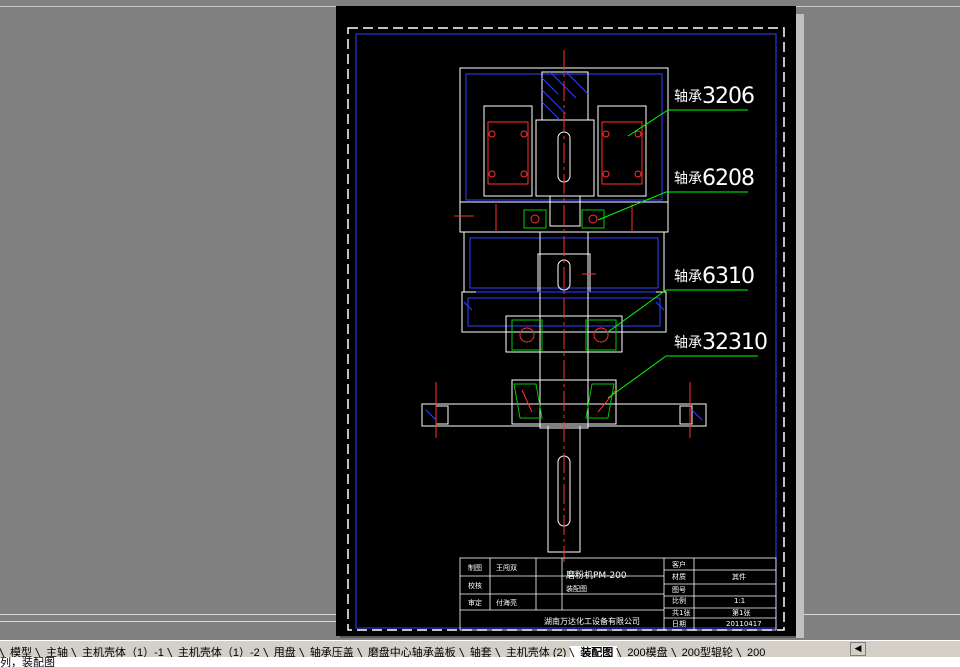  Describe the element at coordinates (721, 342) in the screenshot. I see `bearing-label-32310: 轴承32310` at that location.